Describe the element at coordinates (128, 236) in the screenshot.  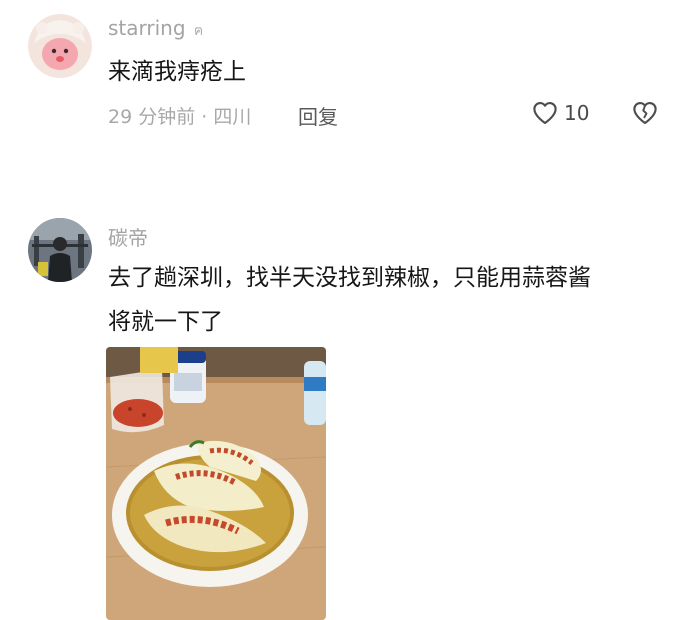
I see `username: 碳帝` at that location.